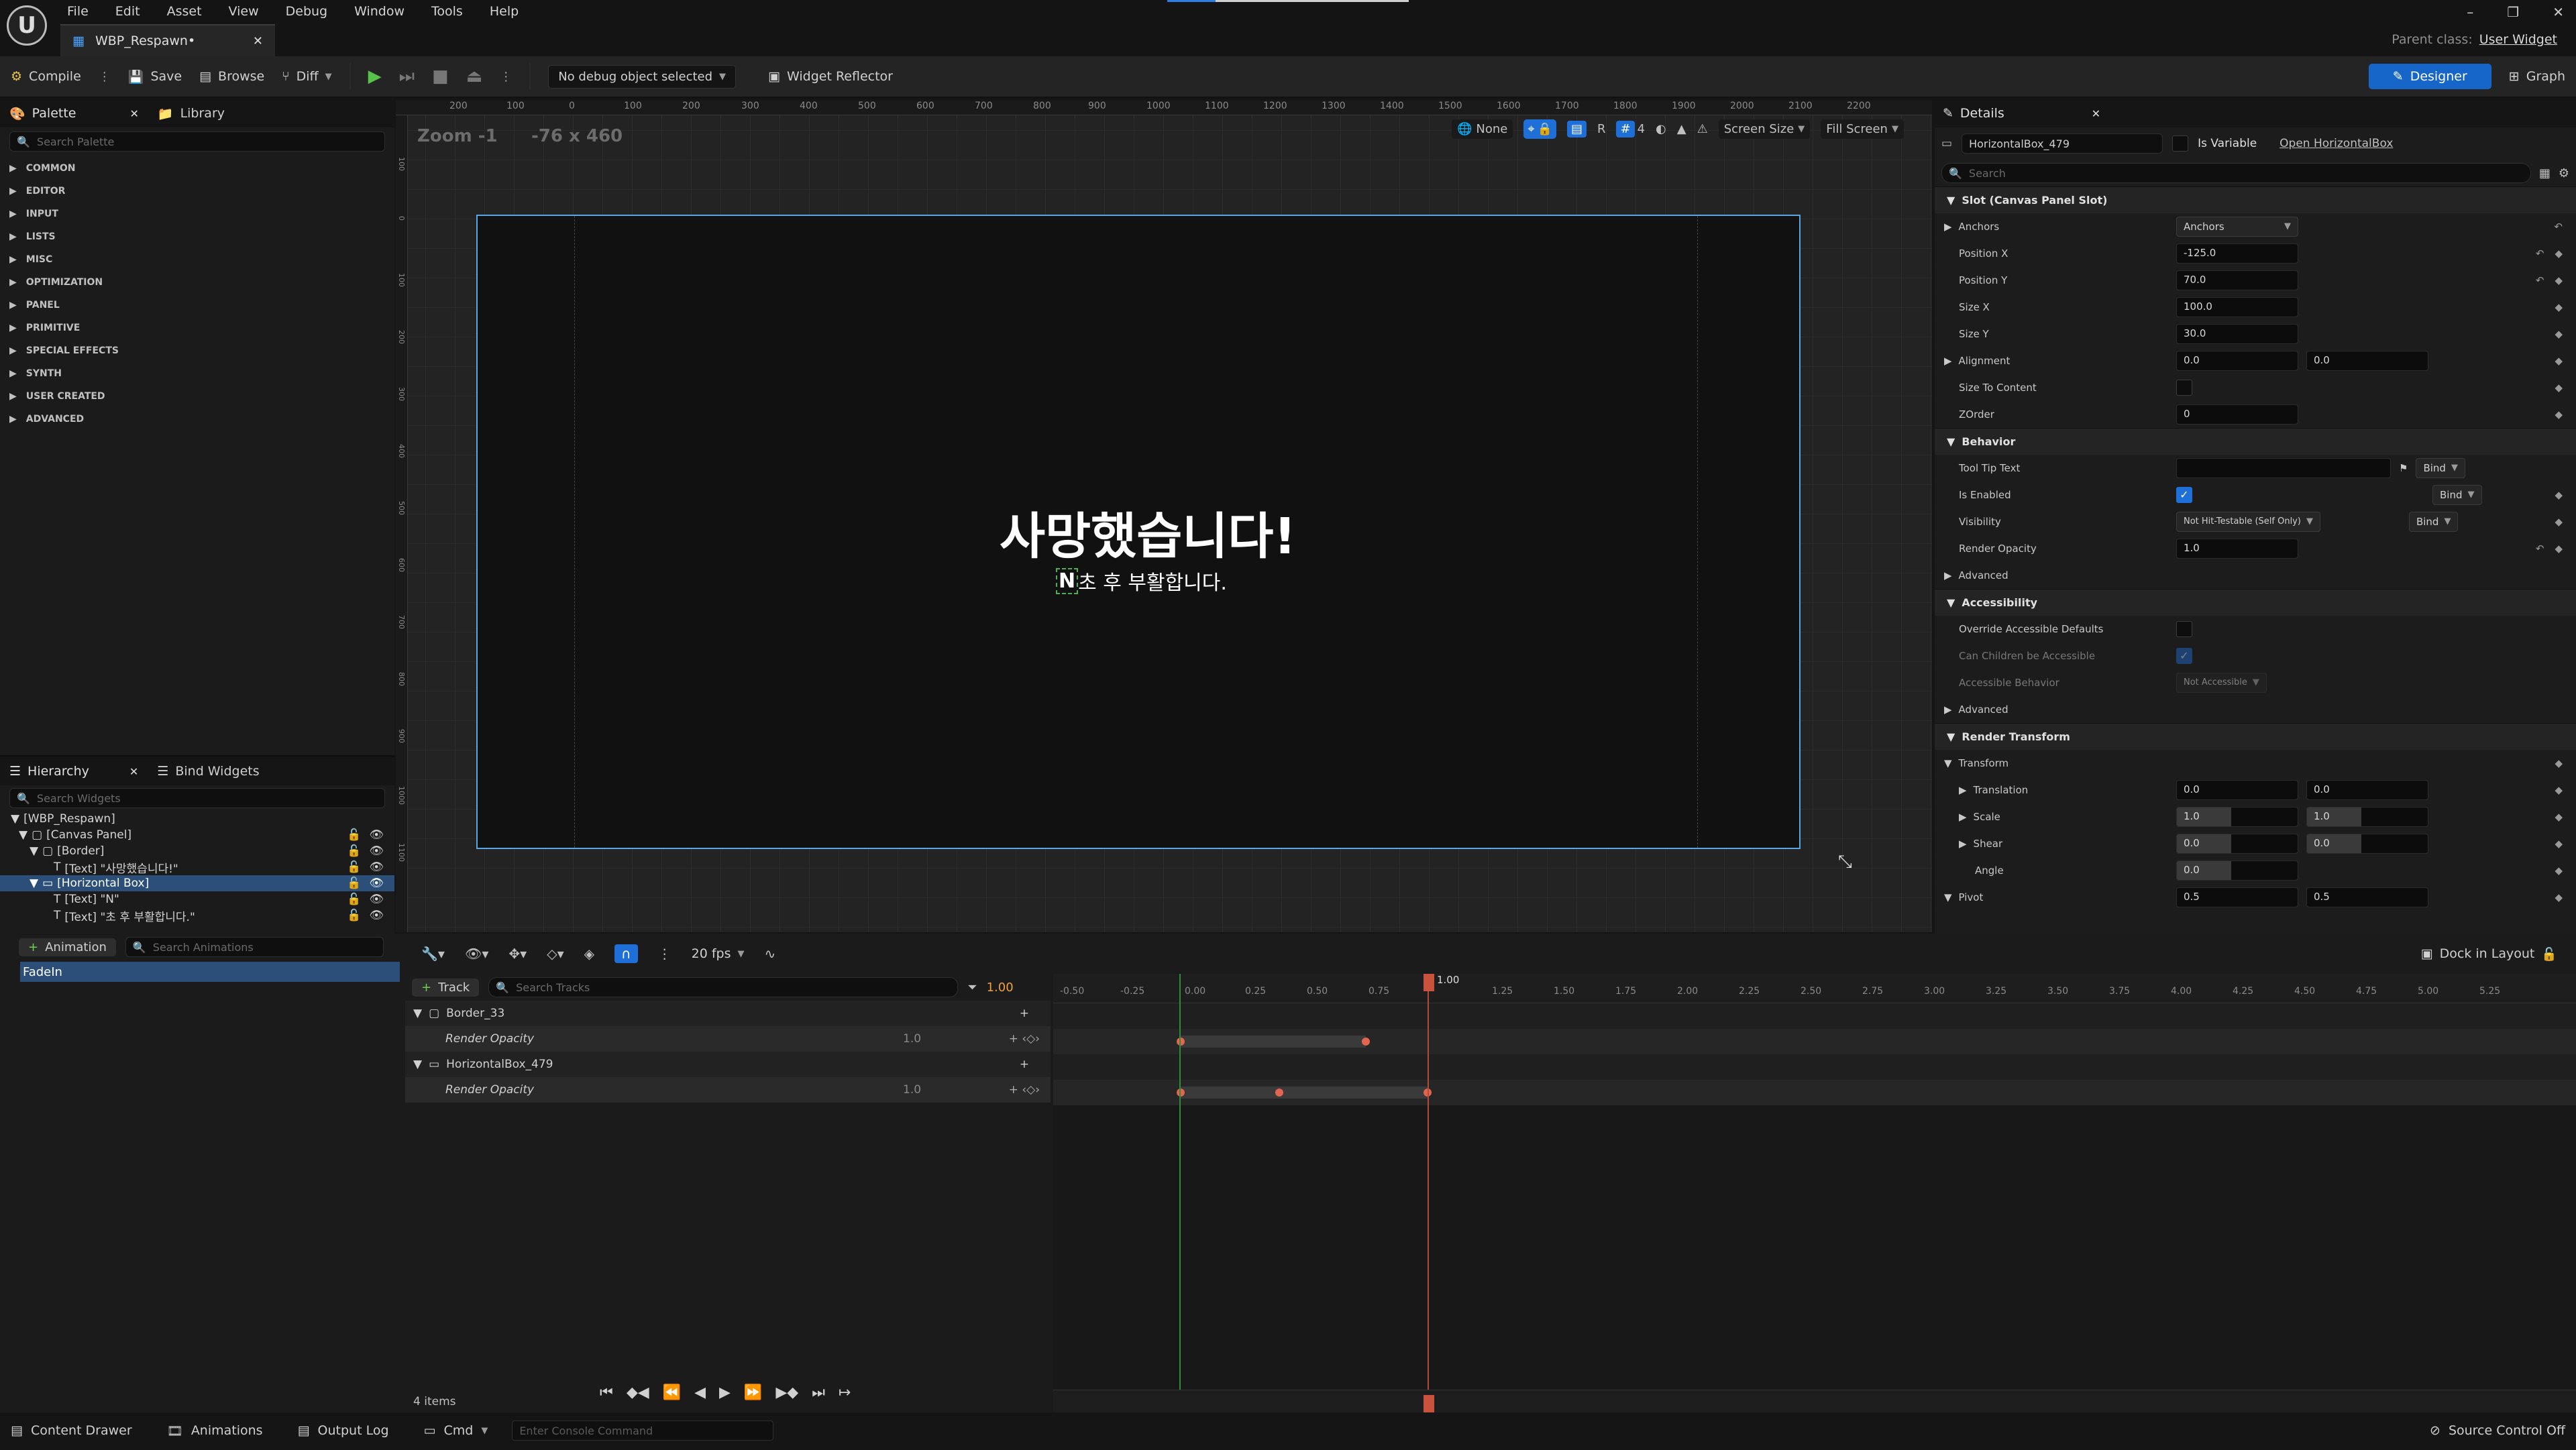  I want to click on browse-button: ▤ Browse, so click(231, 76).